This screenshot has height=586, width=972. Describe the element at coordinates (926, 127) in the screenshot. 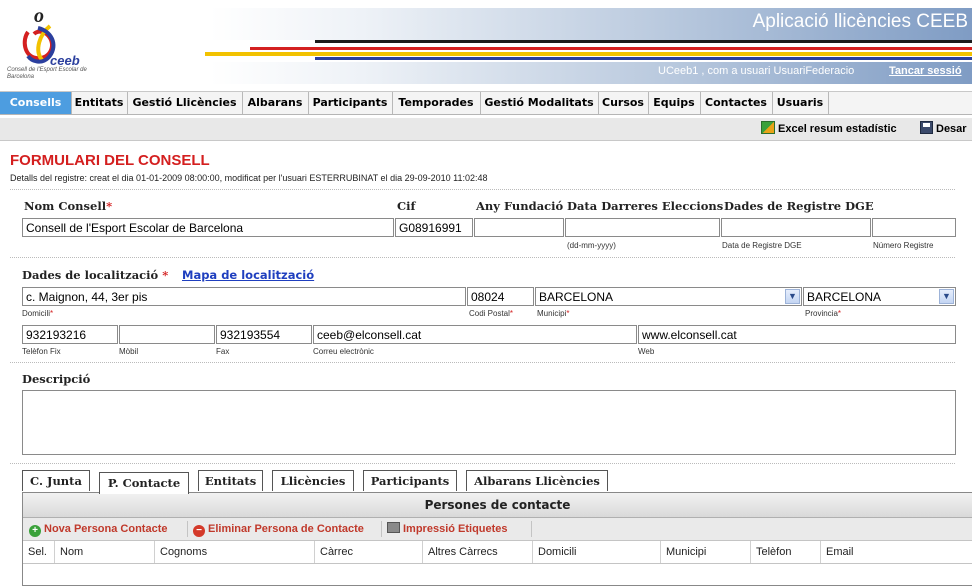

I see `save-icon` at that location.